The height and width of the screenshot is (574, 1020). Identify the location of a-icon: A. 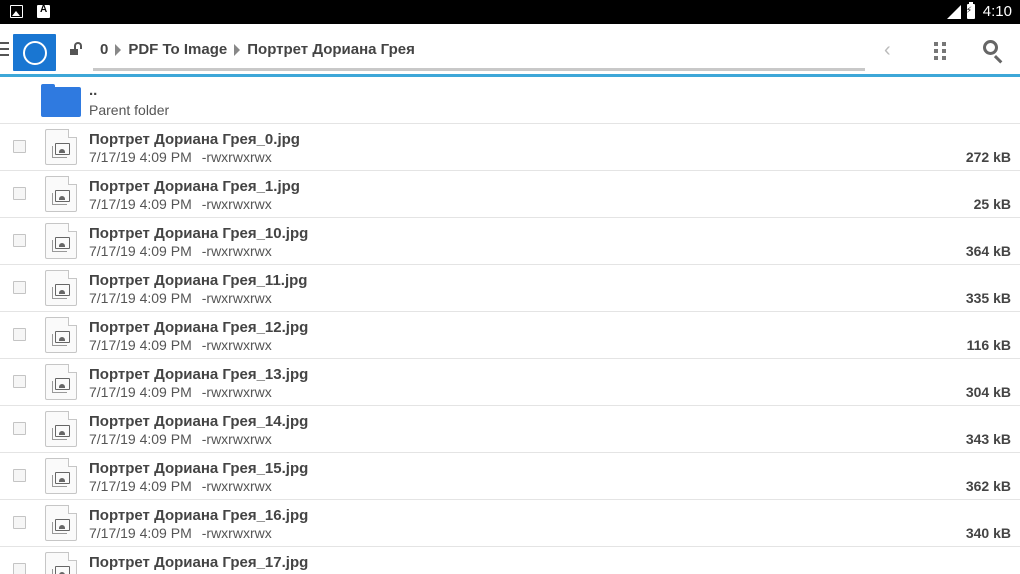
(43, 11).